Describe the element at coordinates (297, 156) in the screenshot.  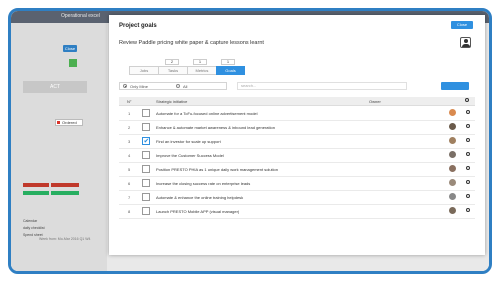
I see `table-row: 4 Improve the Customer Success Model` at that location.